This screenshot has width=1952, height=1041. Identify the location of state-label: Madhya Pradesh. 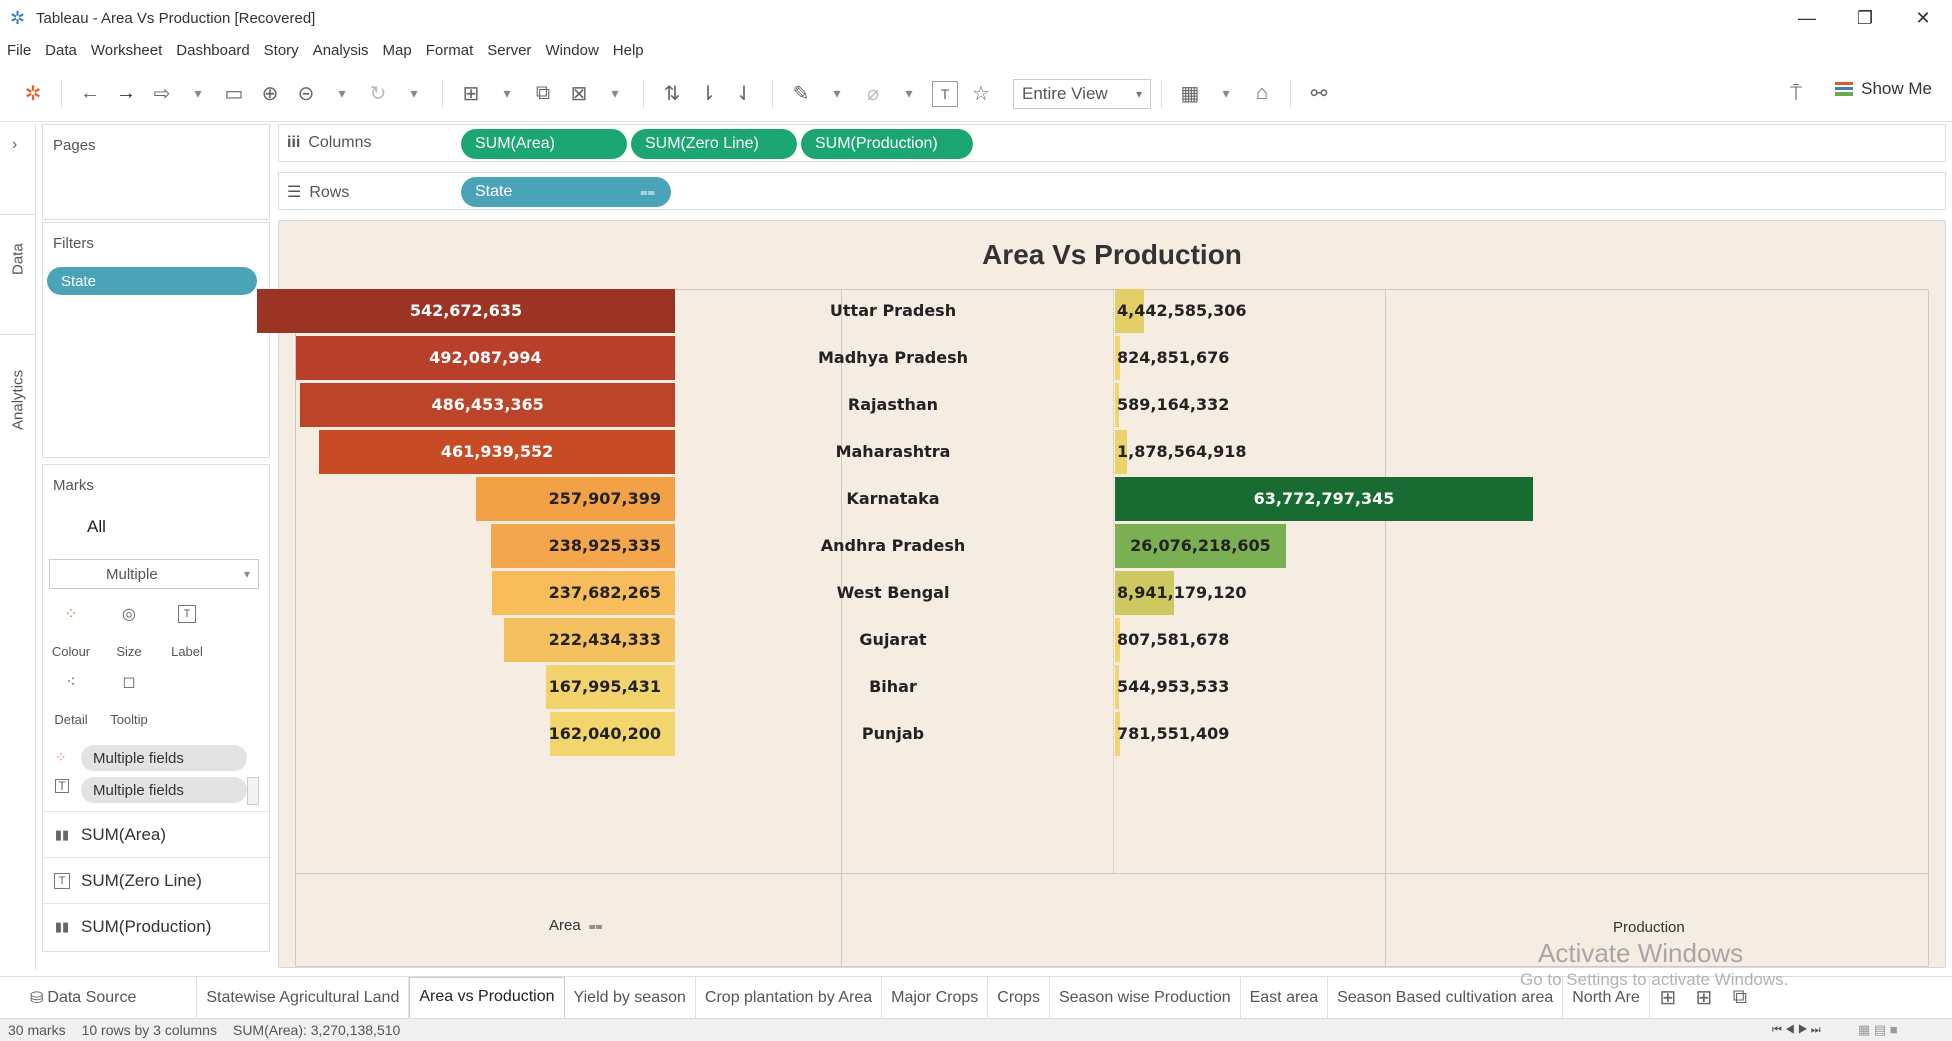
(893, 357).